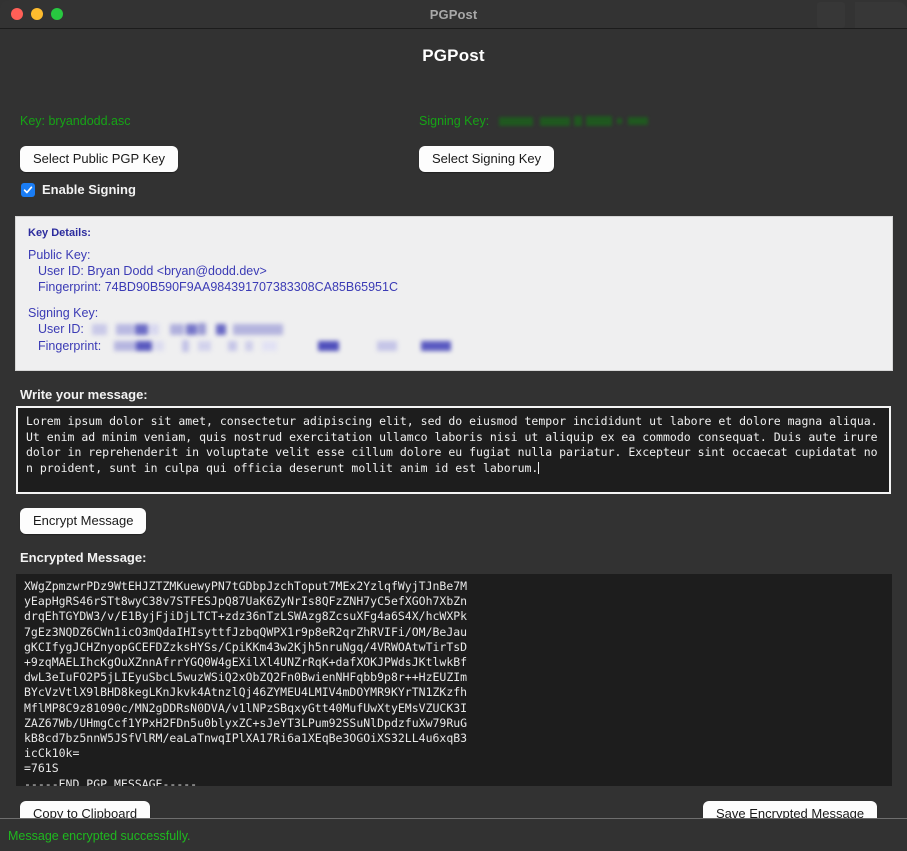 This screenshot has height=851, width=907. I want to click on public-key-user-id: User ID: Bryan Dodd <bryan@dodd.dev>, so click(152, 271).